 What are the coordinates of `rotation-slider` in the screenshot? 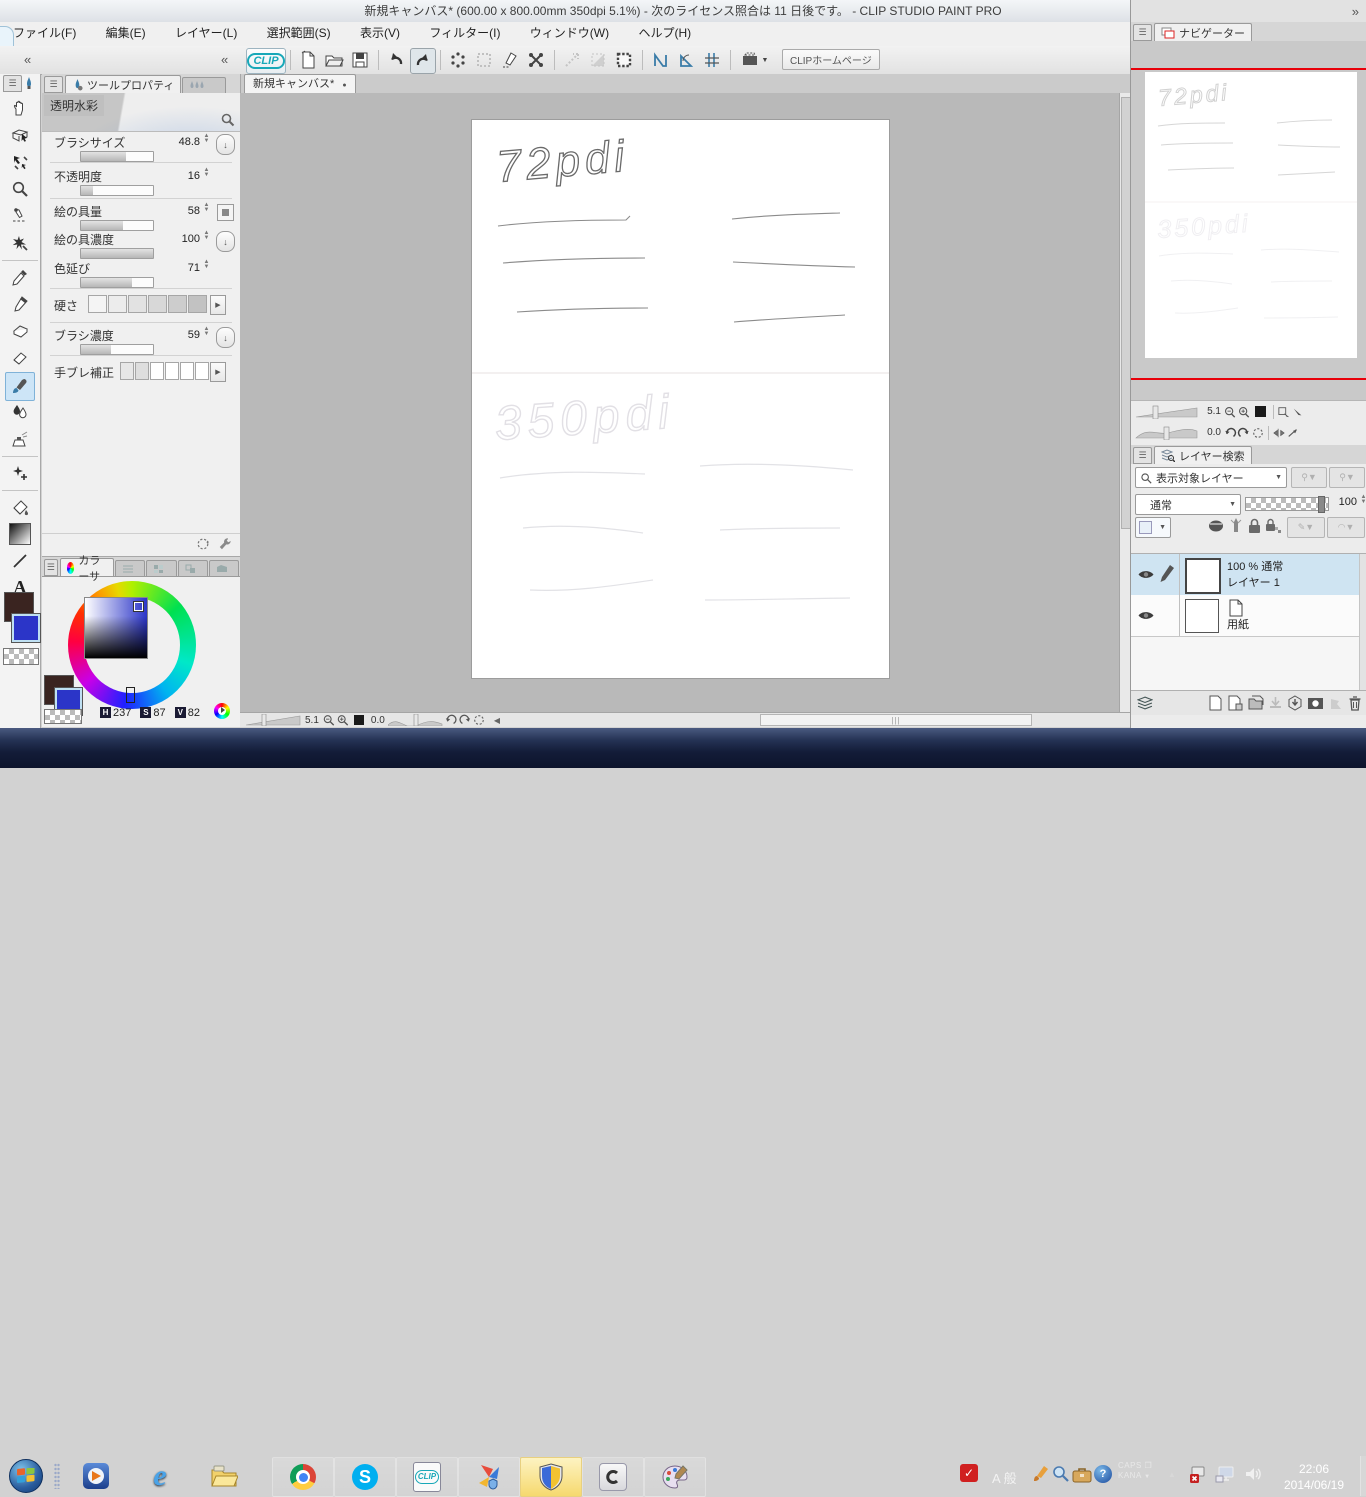 It's located at (415, 720).